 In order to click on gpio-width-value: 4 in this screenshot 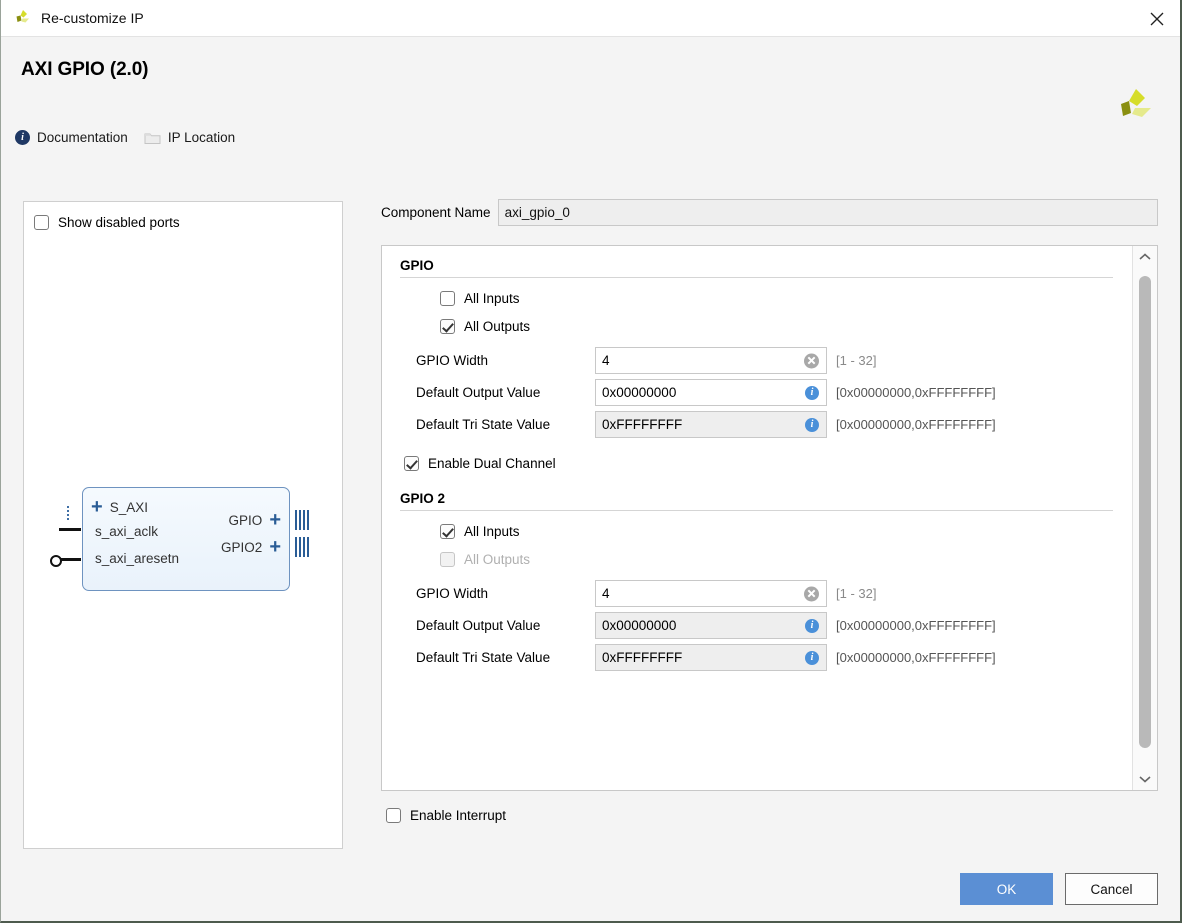, I will do `click(606, 360)`.